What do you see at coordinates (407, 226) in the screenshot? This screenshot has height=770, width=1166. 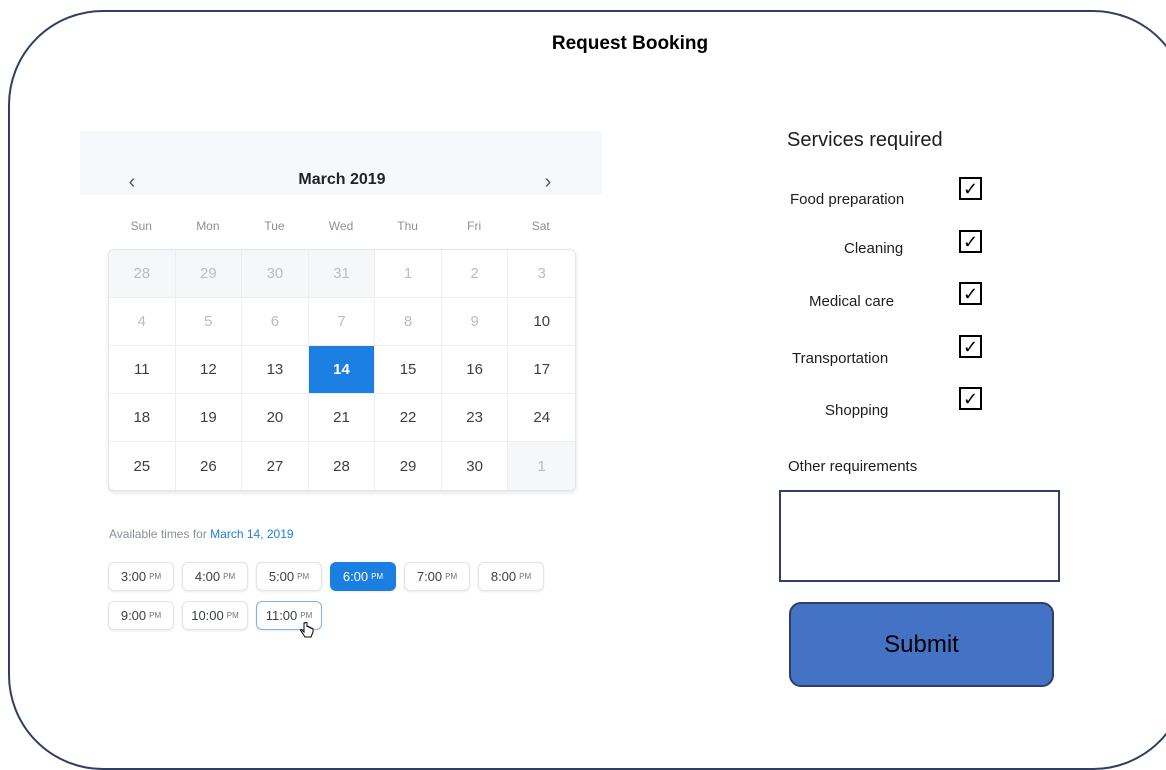 I see `weekday-thu: Thu` at bounding box center [407, 226].